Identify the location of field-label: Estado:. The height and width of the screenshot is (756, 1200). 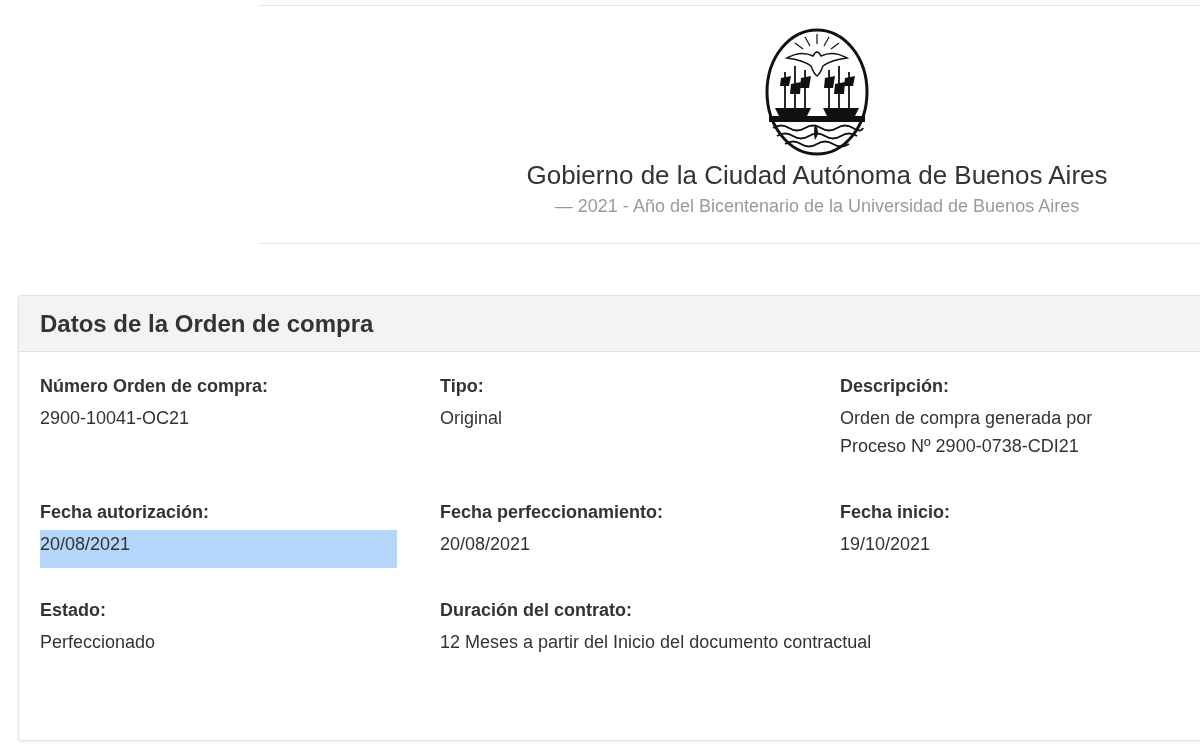
(73, 610).